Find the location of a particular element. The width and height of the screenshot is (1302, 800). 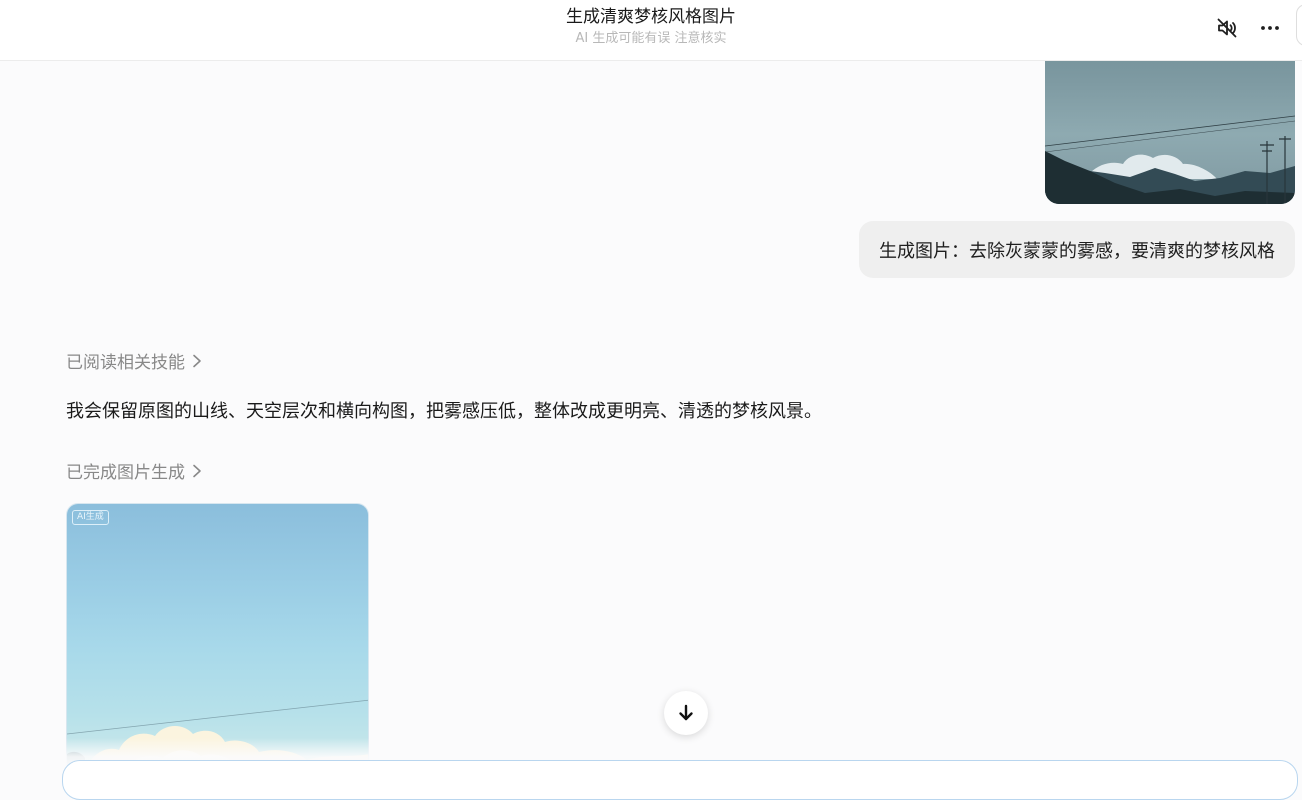

mute-button is located at coordinates (1227, 28).